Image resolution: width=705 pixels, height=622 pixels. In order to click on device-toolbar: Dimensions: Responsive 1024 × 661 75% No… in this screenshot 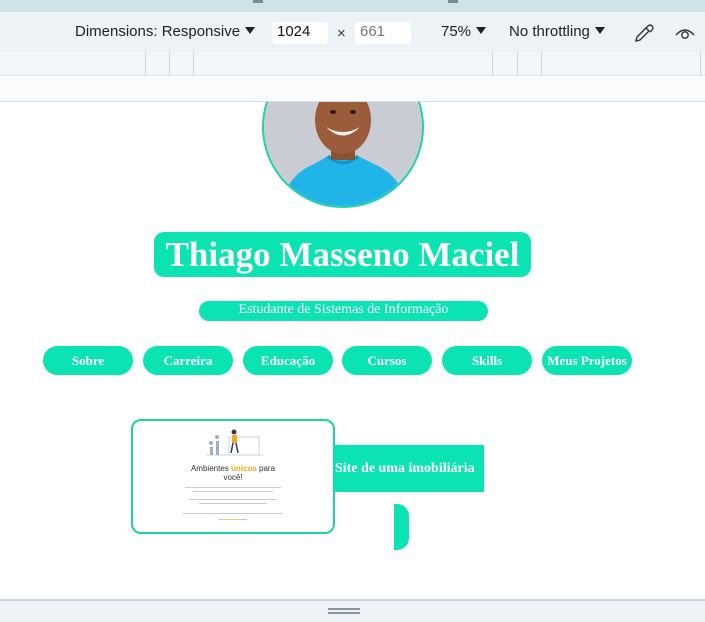, I will do `click(352, 32)`.